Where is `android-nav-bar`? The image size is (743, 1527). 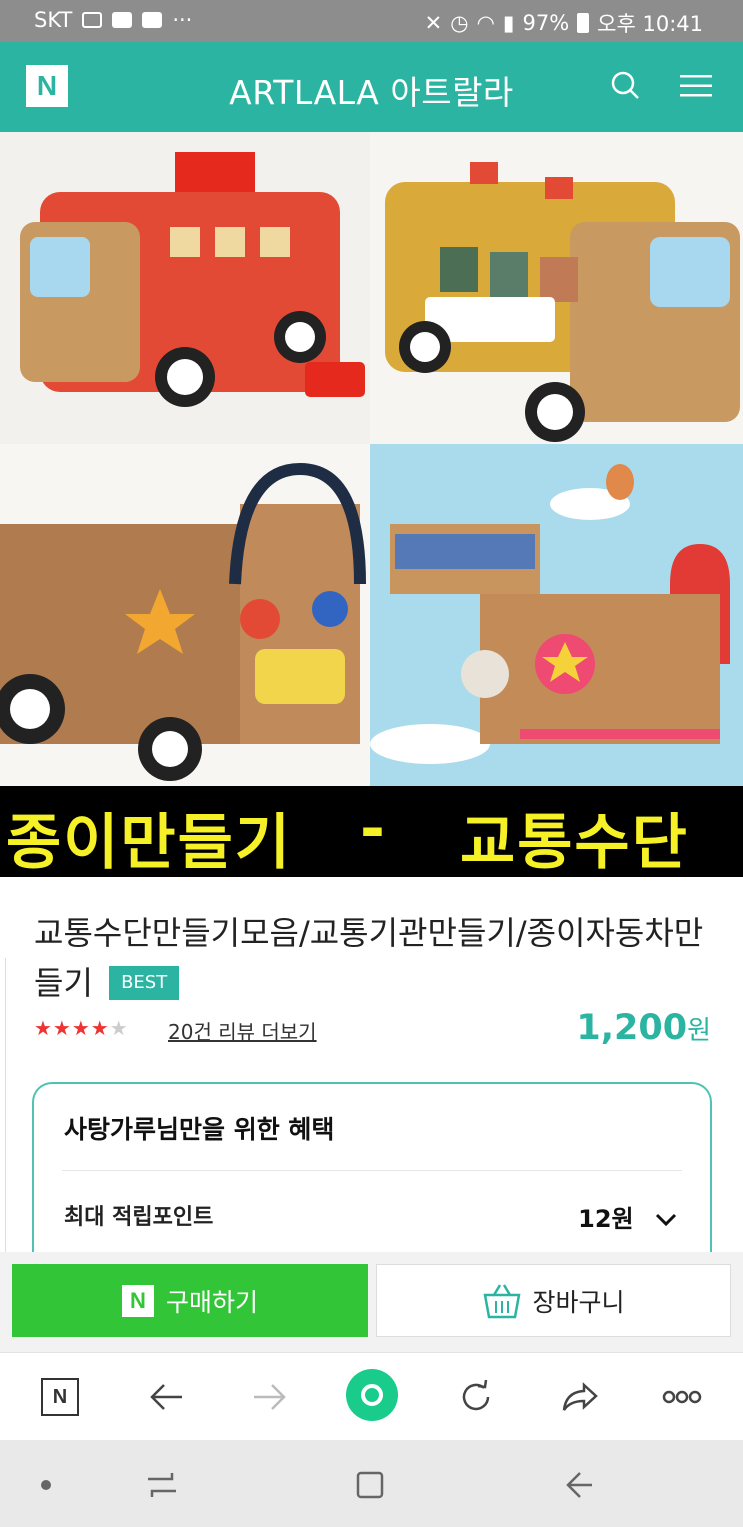 android-nav-bar is located at coordinates (371, 1483).